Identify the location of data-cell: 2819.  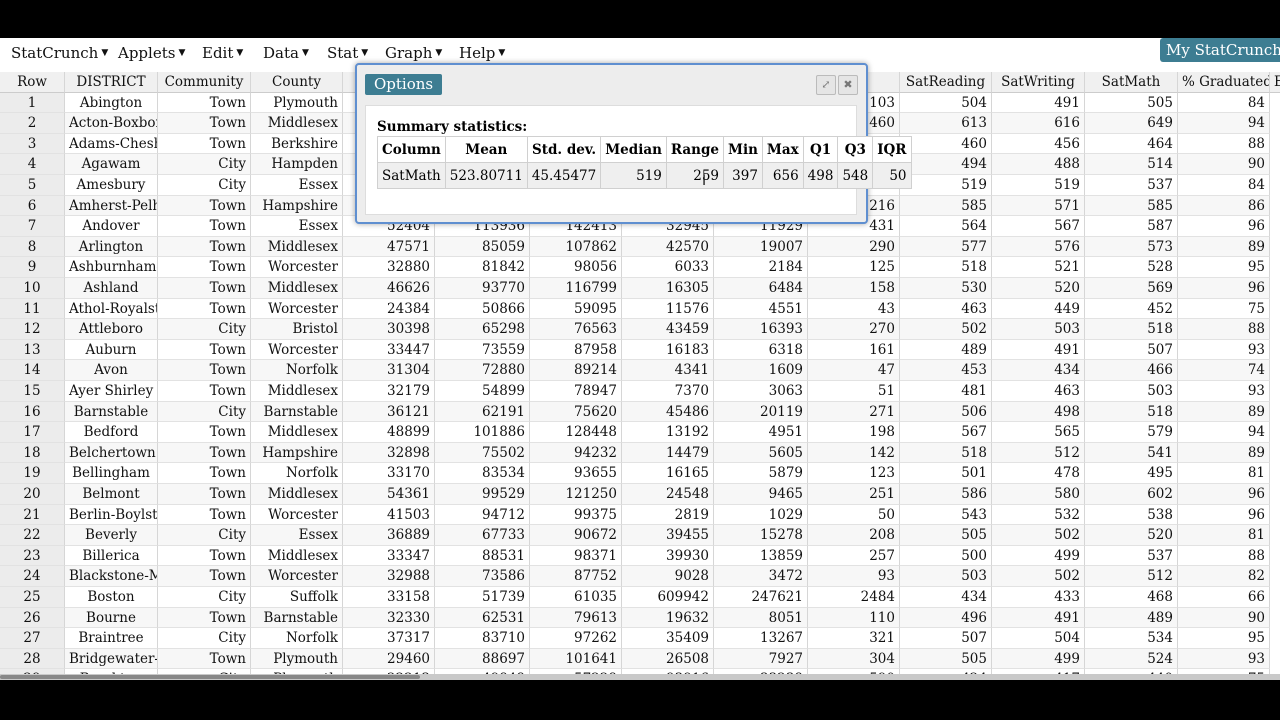
(668, 515).